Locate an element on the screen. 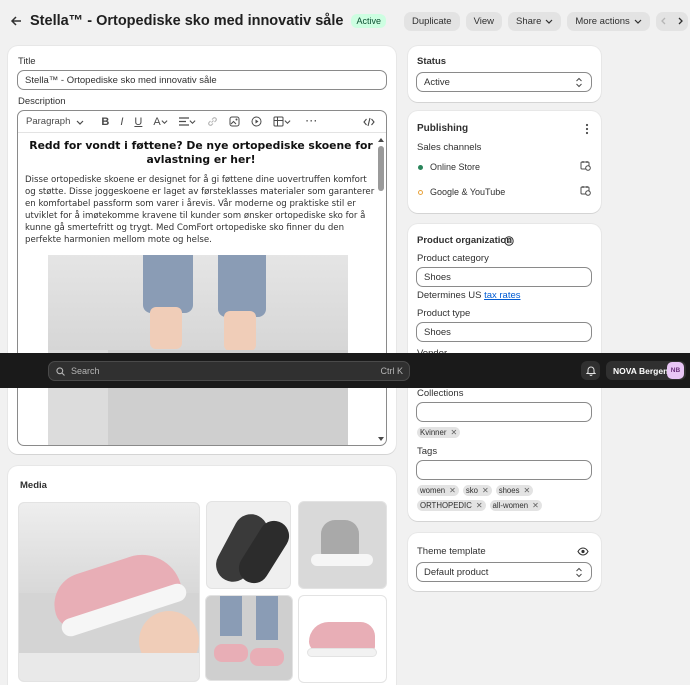  search-shortcut: Ctrl K is located at coordinates (392, 371).